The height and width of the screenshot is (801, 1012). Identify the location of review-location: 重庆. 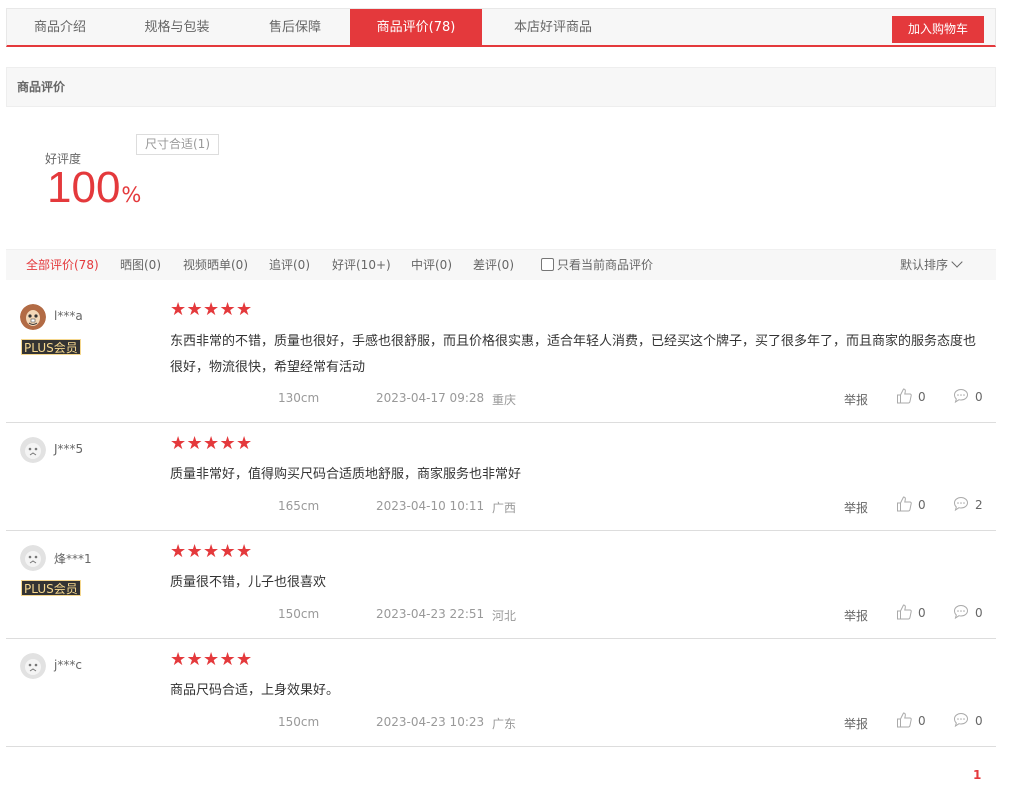
(504, 400).